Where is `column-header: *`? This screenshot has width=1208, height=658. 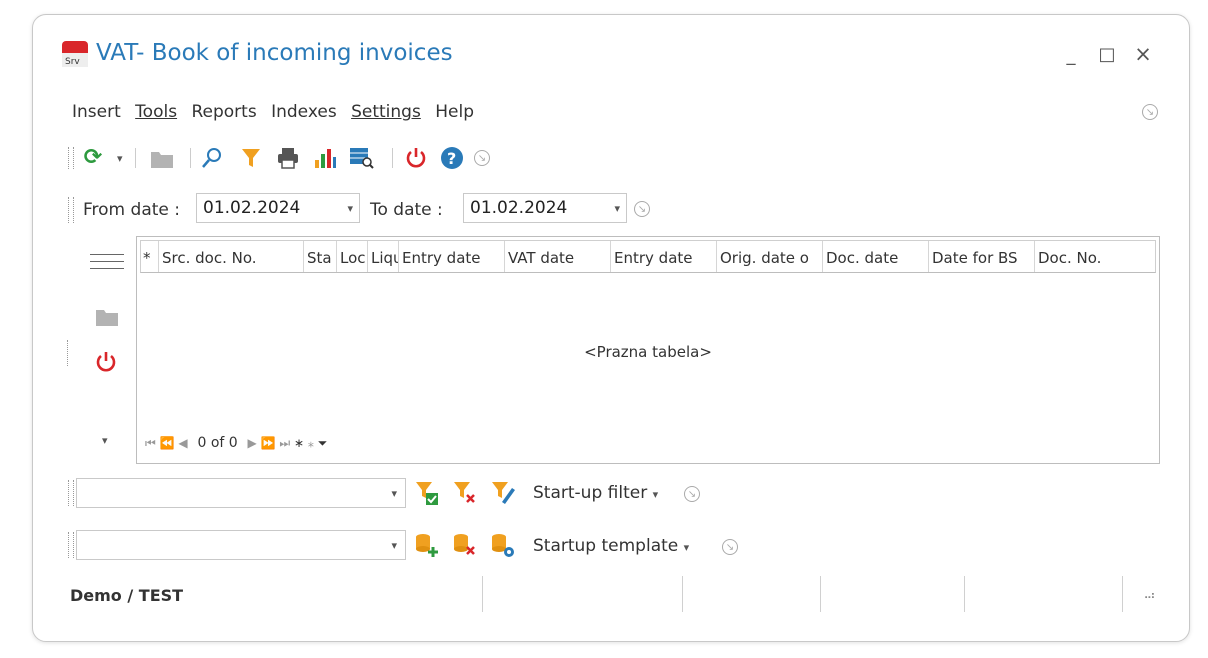 column-header: * is located at coordinates (150, 256).